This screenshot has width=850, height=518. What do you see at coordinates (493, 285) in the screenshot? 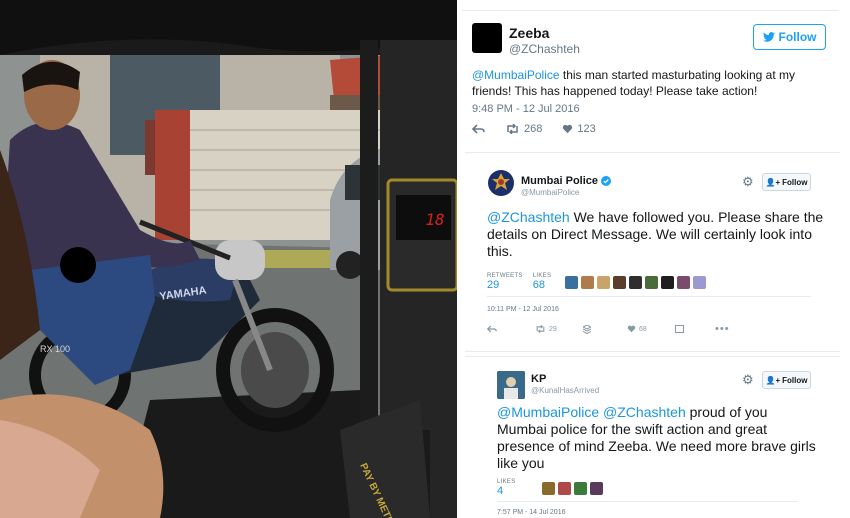
I see `retweets-count: 29` at bounding box center [493, 285].